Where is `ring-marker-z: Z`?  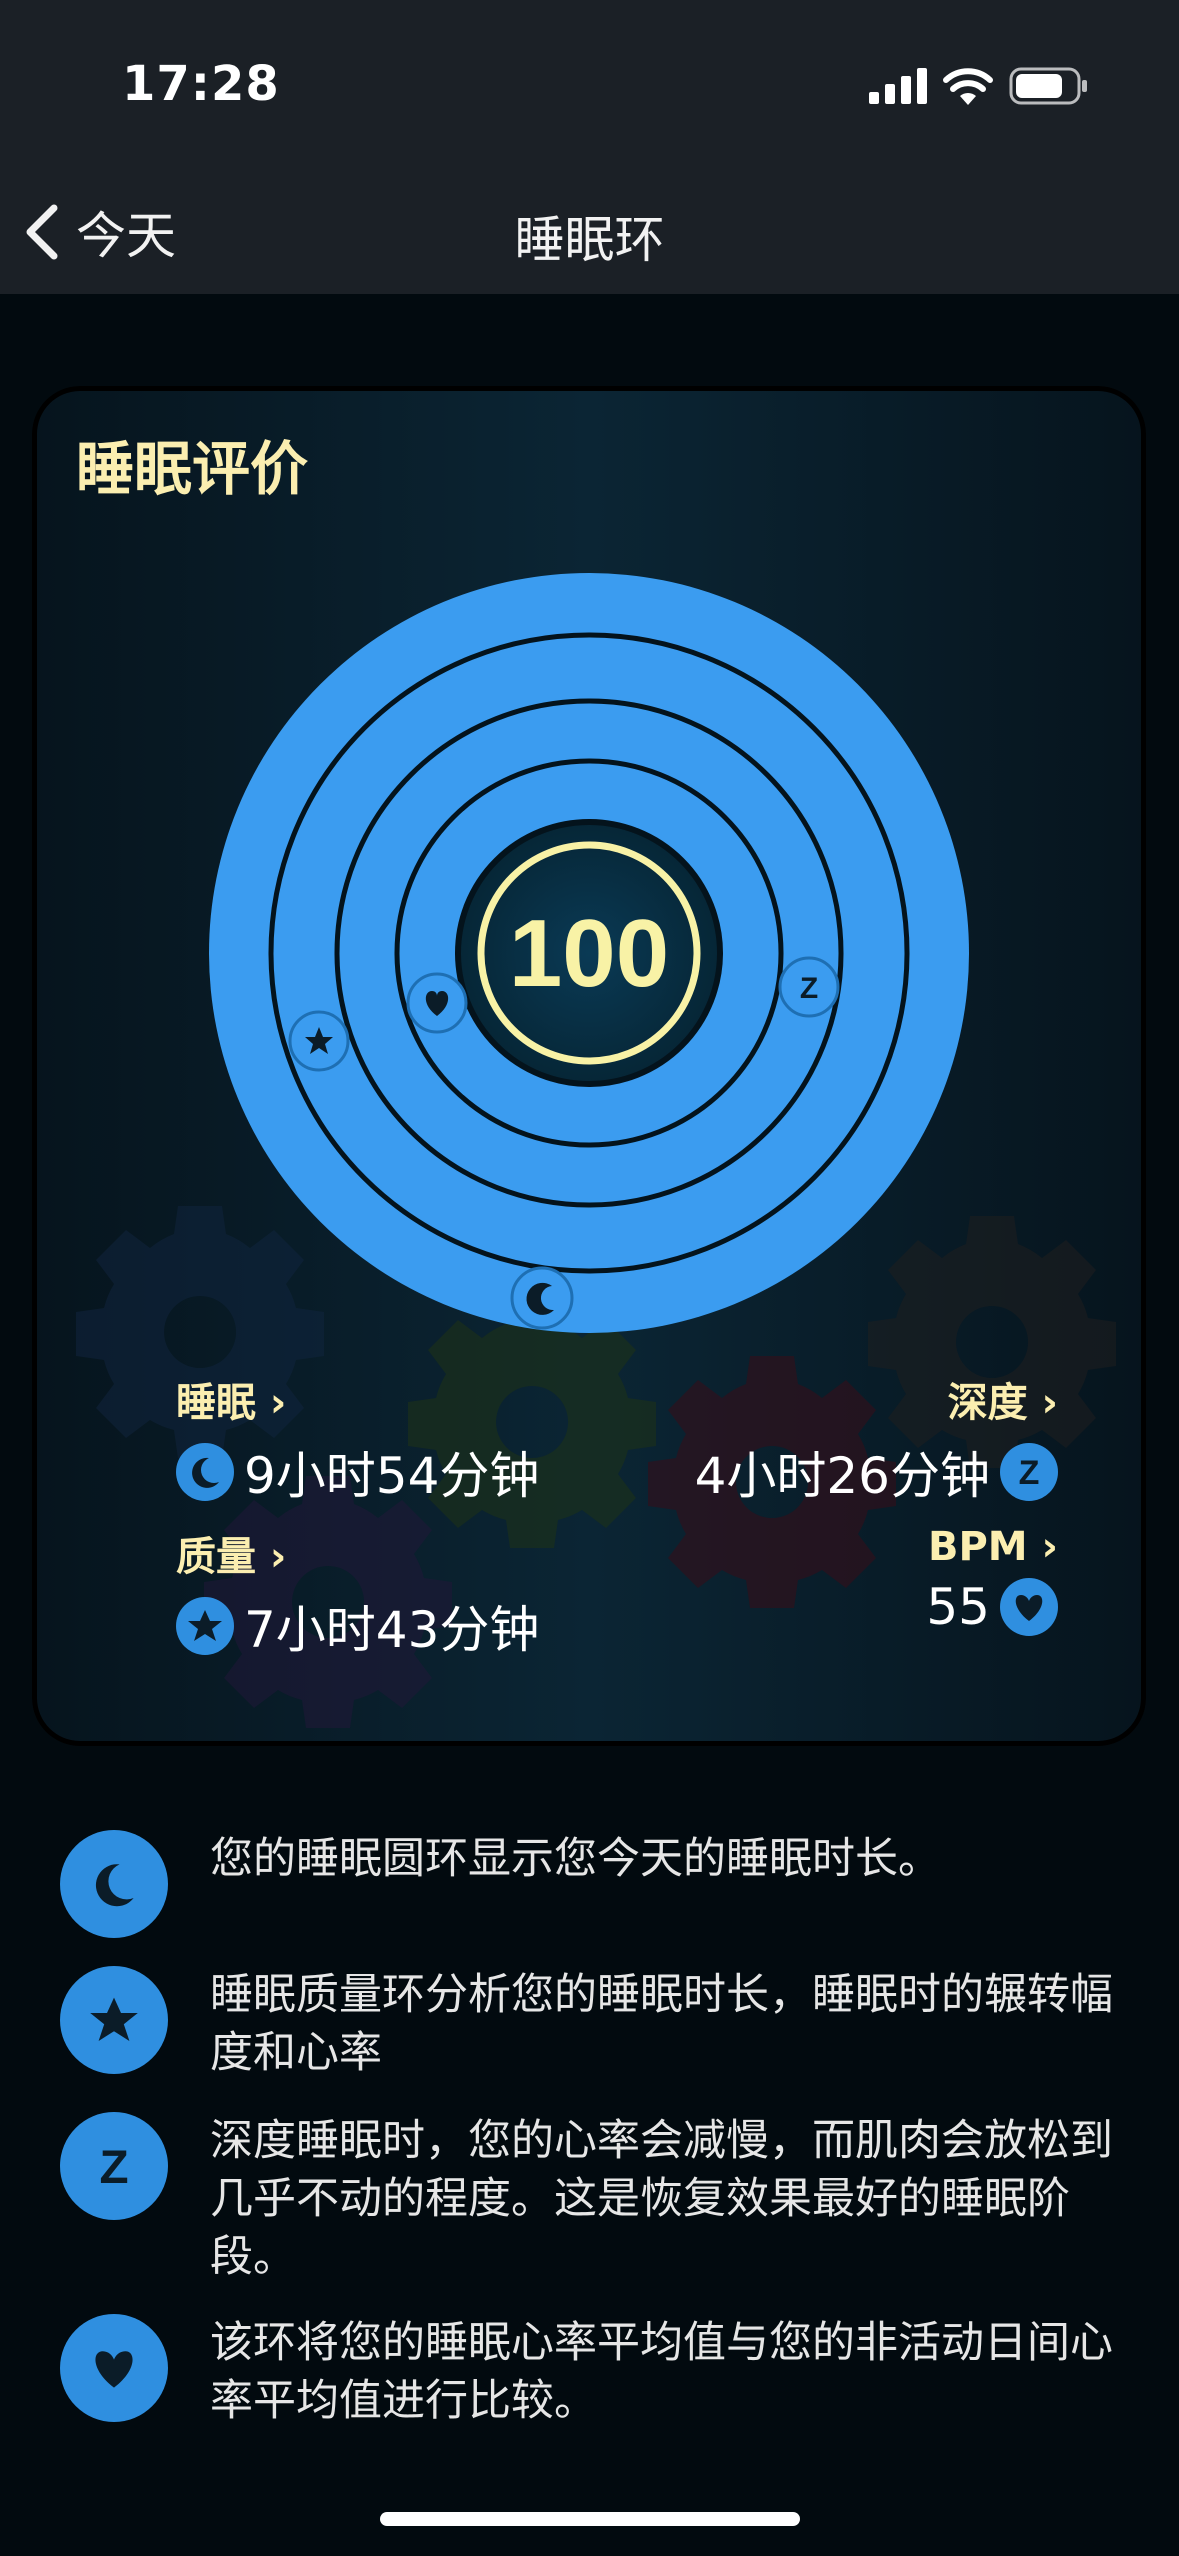 ring-marker-z: Z is located at coordinates (809, 987).